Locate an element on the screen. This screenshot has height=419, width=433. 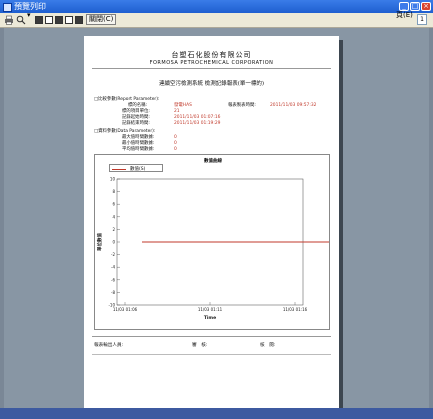
y-tick-label: 2 is located at coordinates (113, 229).